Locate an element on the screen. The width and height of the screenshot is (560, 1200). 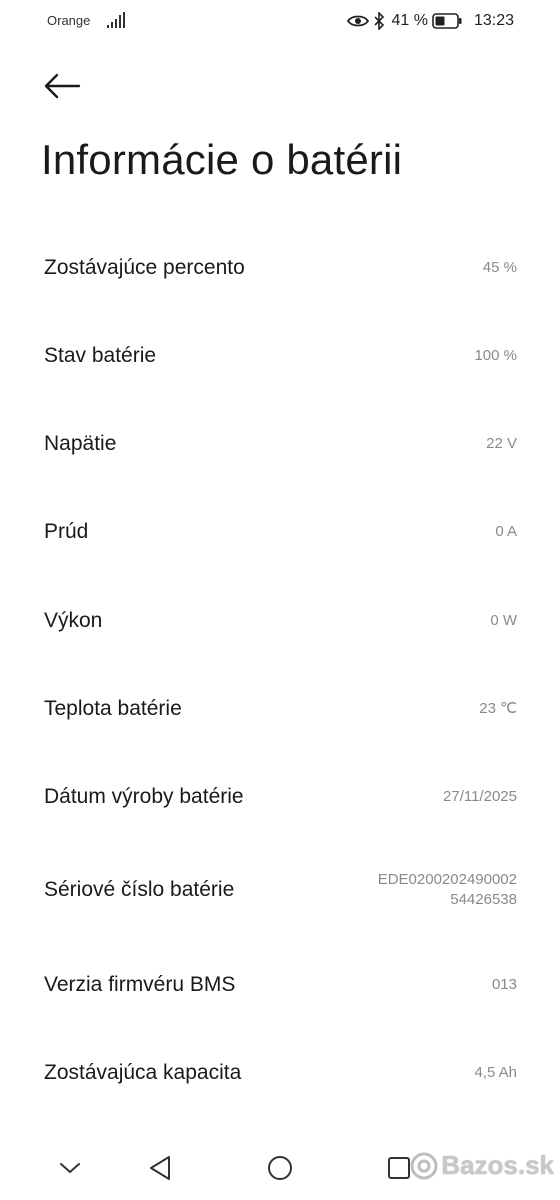
list-item-power: Výkon 0 W is located at coordinates (280, 621).